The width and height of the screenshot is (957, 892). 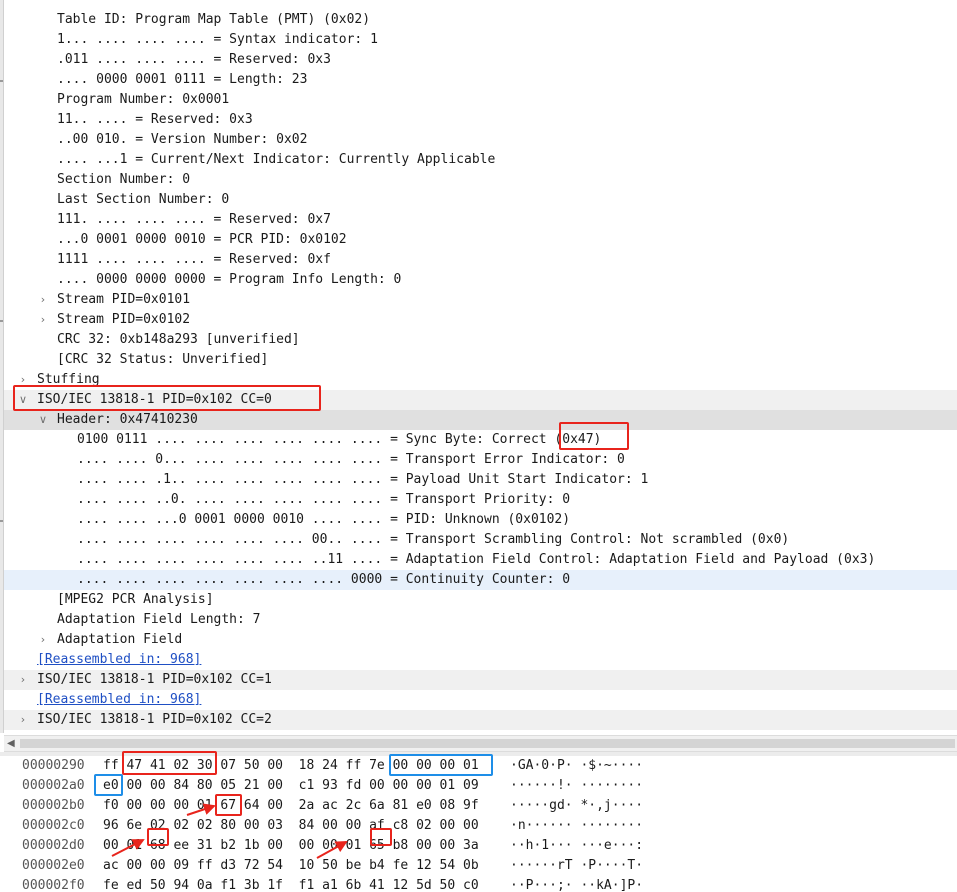 What do you see at coordinates (576, 884) in the screenshot?
I see `ascii-bytes: ··P···;· ··kA·]P·` at bounding box center [576, 884].